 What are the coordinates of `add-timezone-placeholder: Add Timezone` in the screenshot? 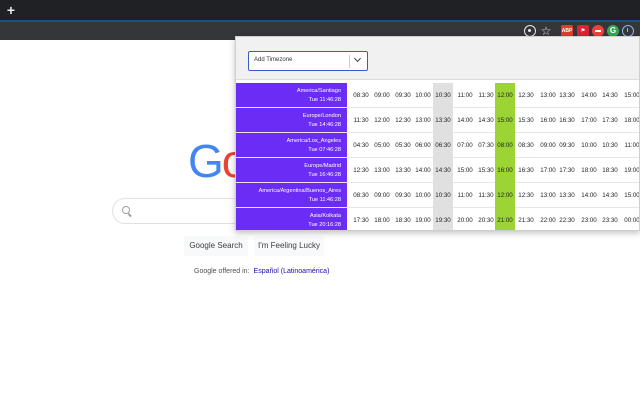 It's located at (273, 60).